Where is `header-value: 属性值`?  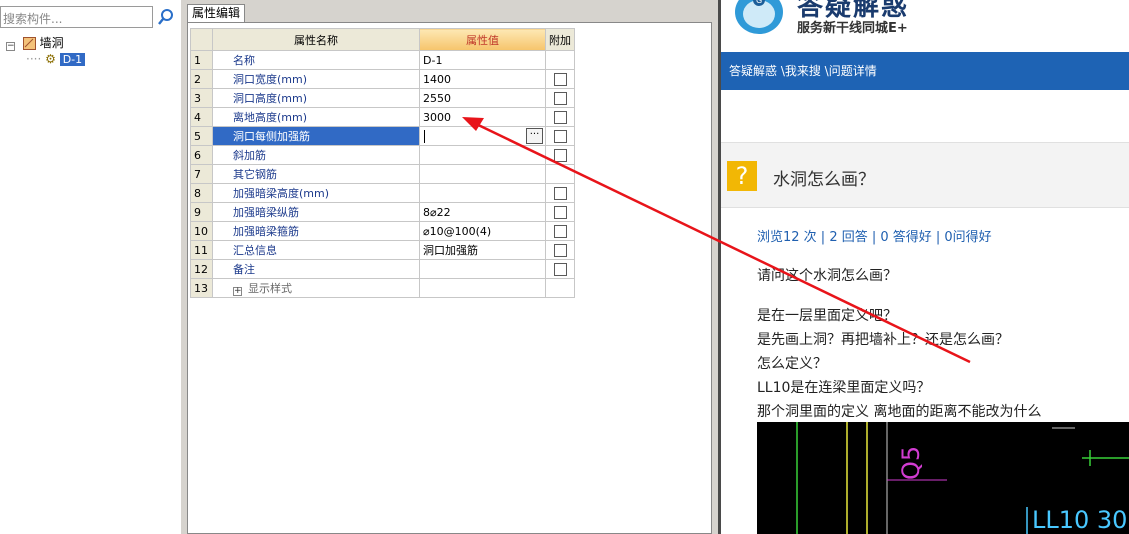 header-value: 属性值 is located at coordinates (482, 39).